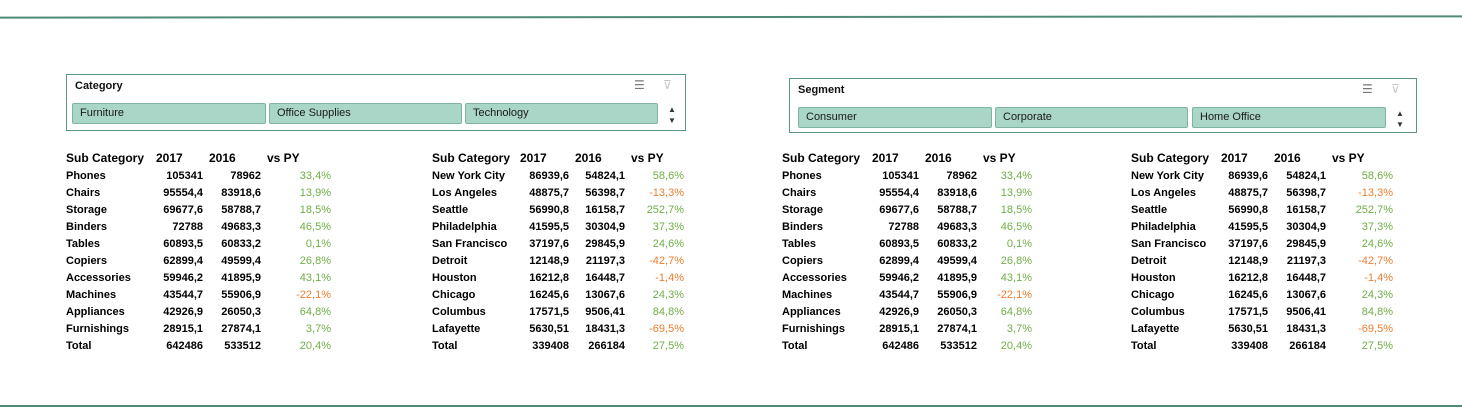 Image resolution: width=1462 pixels, height=420 pixels. Describe the element at coordinates (948, 192) in the screenshot. I see `value-2016-cell: 83918,6` at that location.